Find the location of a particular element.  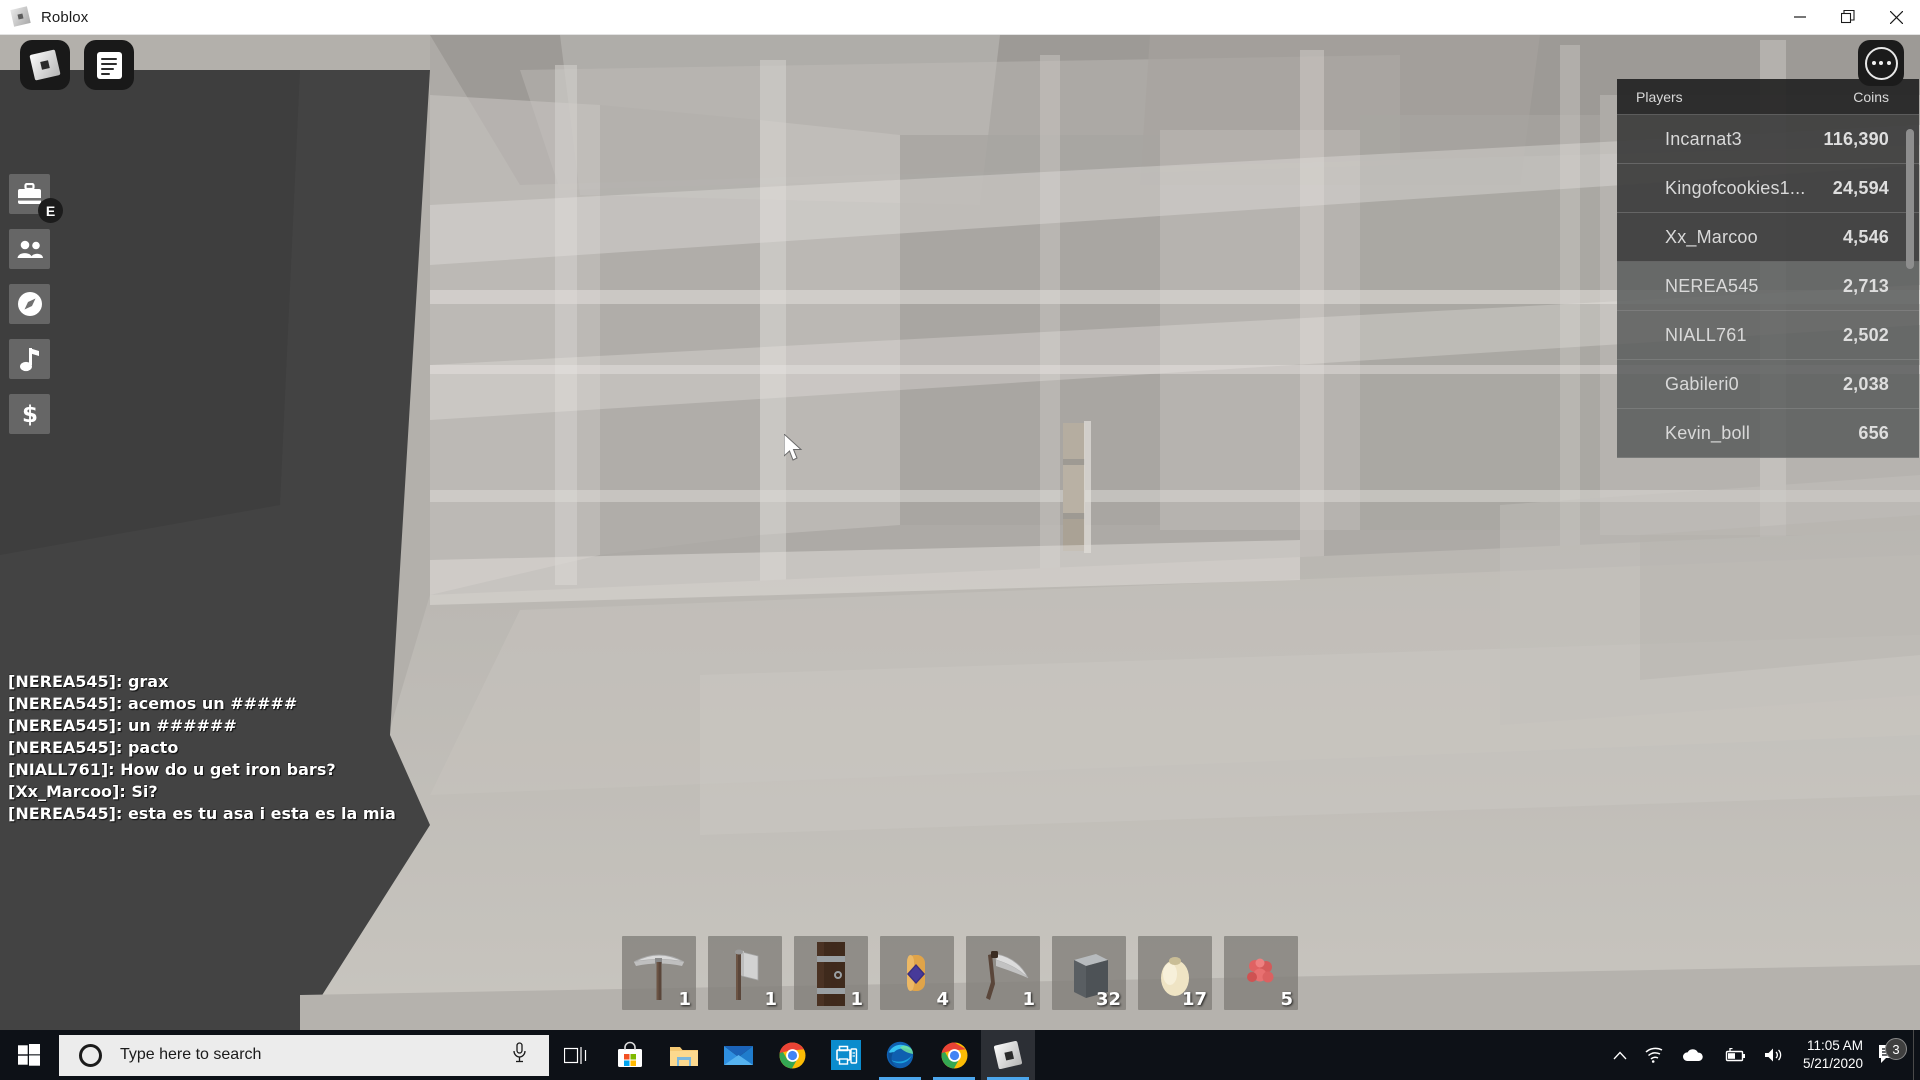

network-button is located at coordinates (1654, 1055).